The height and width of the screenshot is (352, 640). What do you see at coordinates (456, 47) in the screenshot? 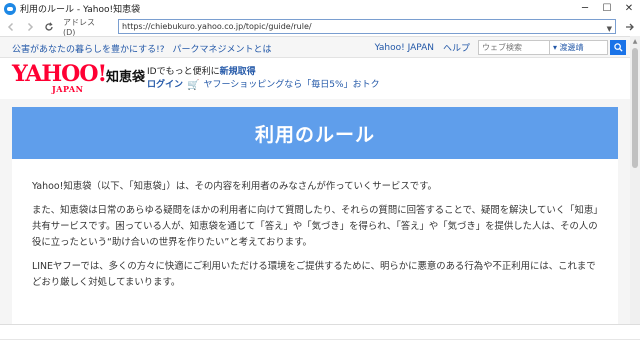
I see `help-link: ヘルプ` at bounding box center [456, 47].